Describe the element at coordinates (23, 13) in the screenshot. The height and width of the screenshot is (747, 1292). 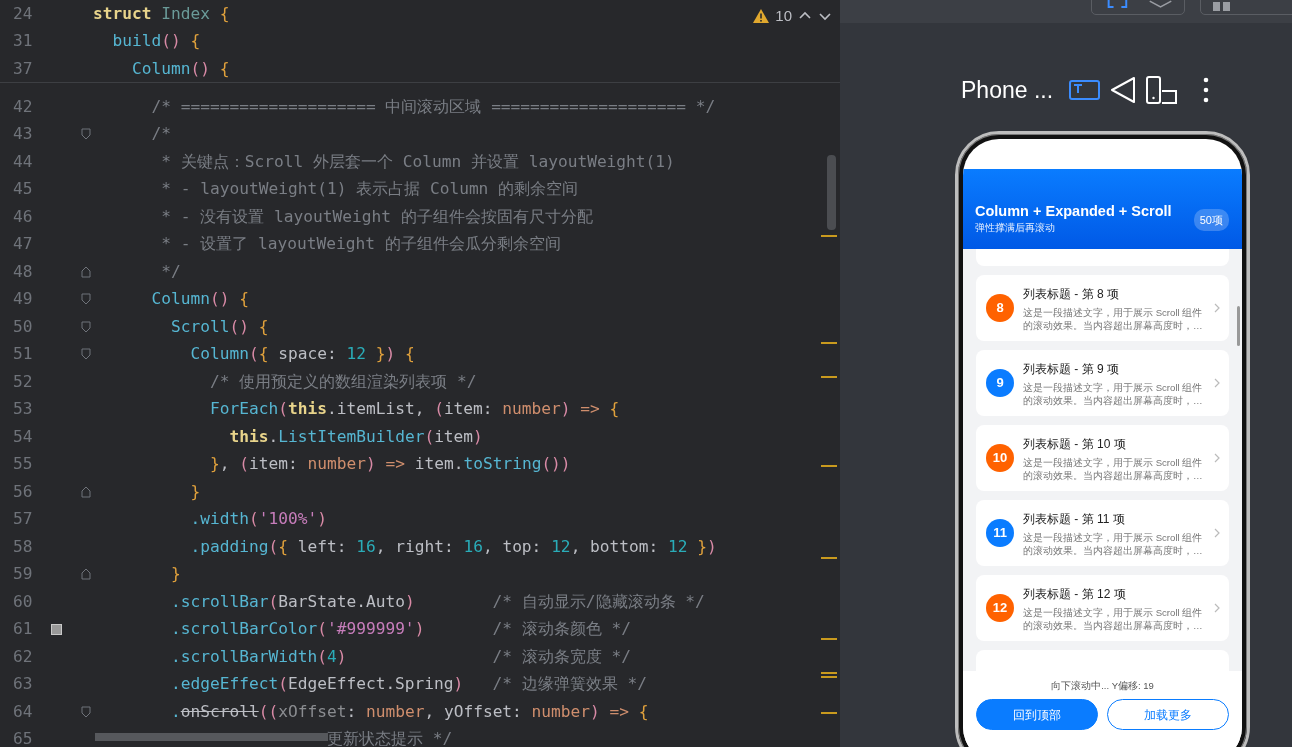
I see `line-number: 24` at that location.